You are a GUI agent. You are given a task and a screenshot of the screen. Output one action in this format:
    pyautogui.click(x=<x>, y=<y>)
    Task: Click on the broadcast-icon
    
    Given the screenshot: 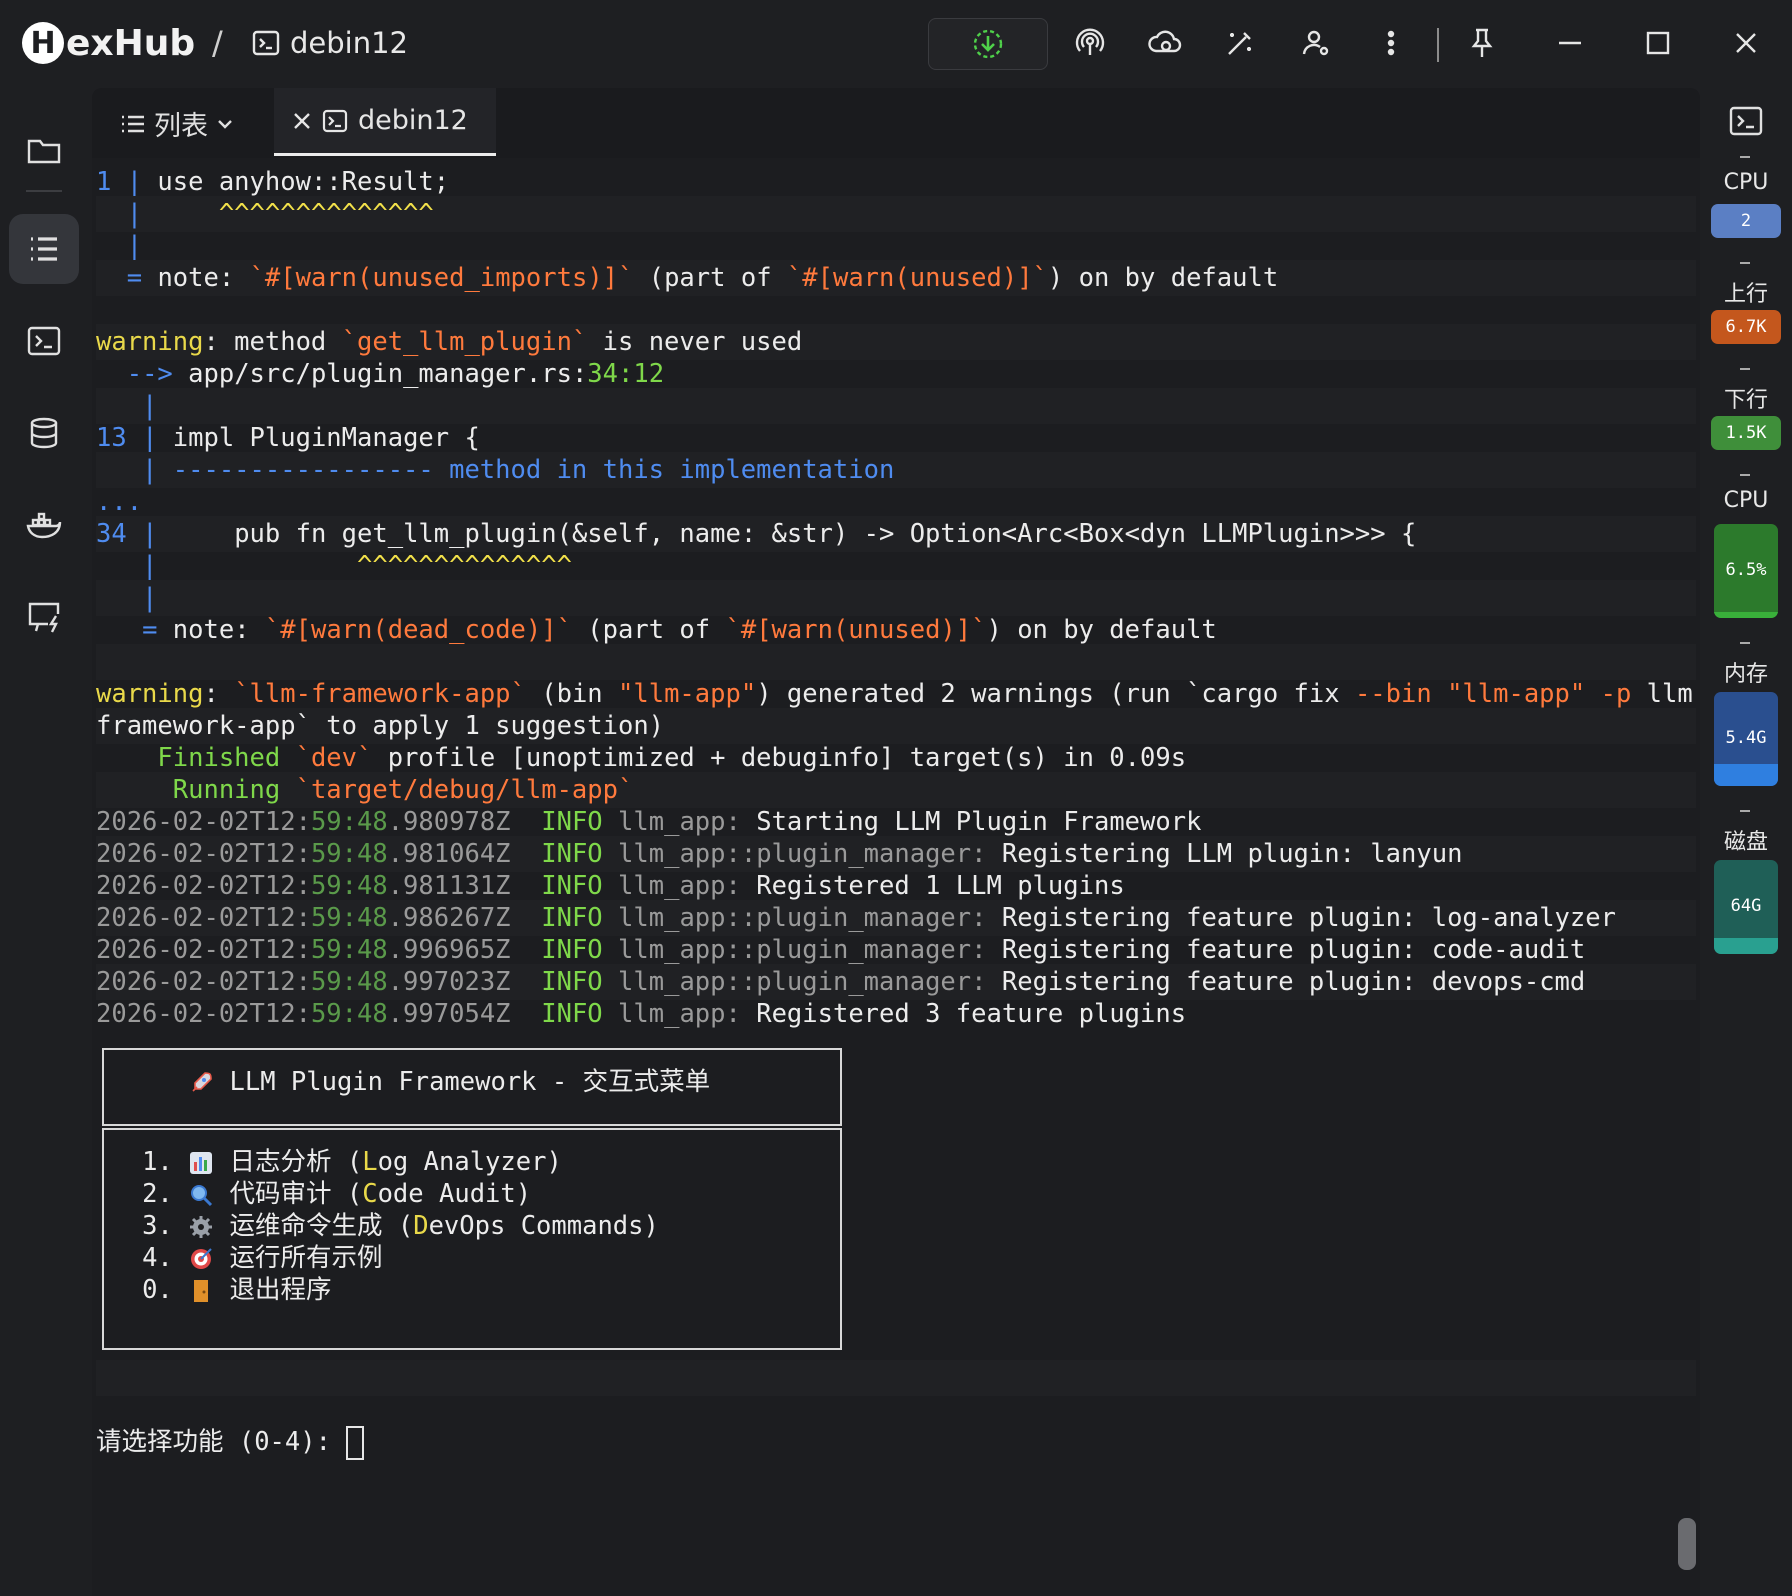 What is the action you would take?
    pyautogui.click(x=1090, y=41)
    